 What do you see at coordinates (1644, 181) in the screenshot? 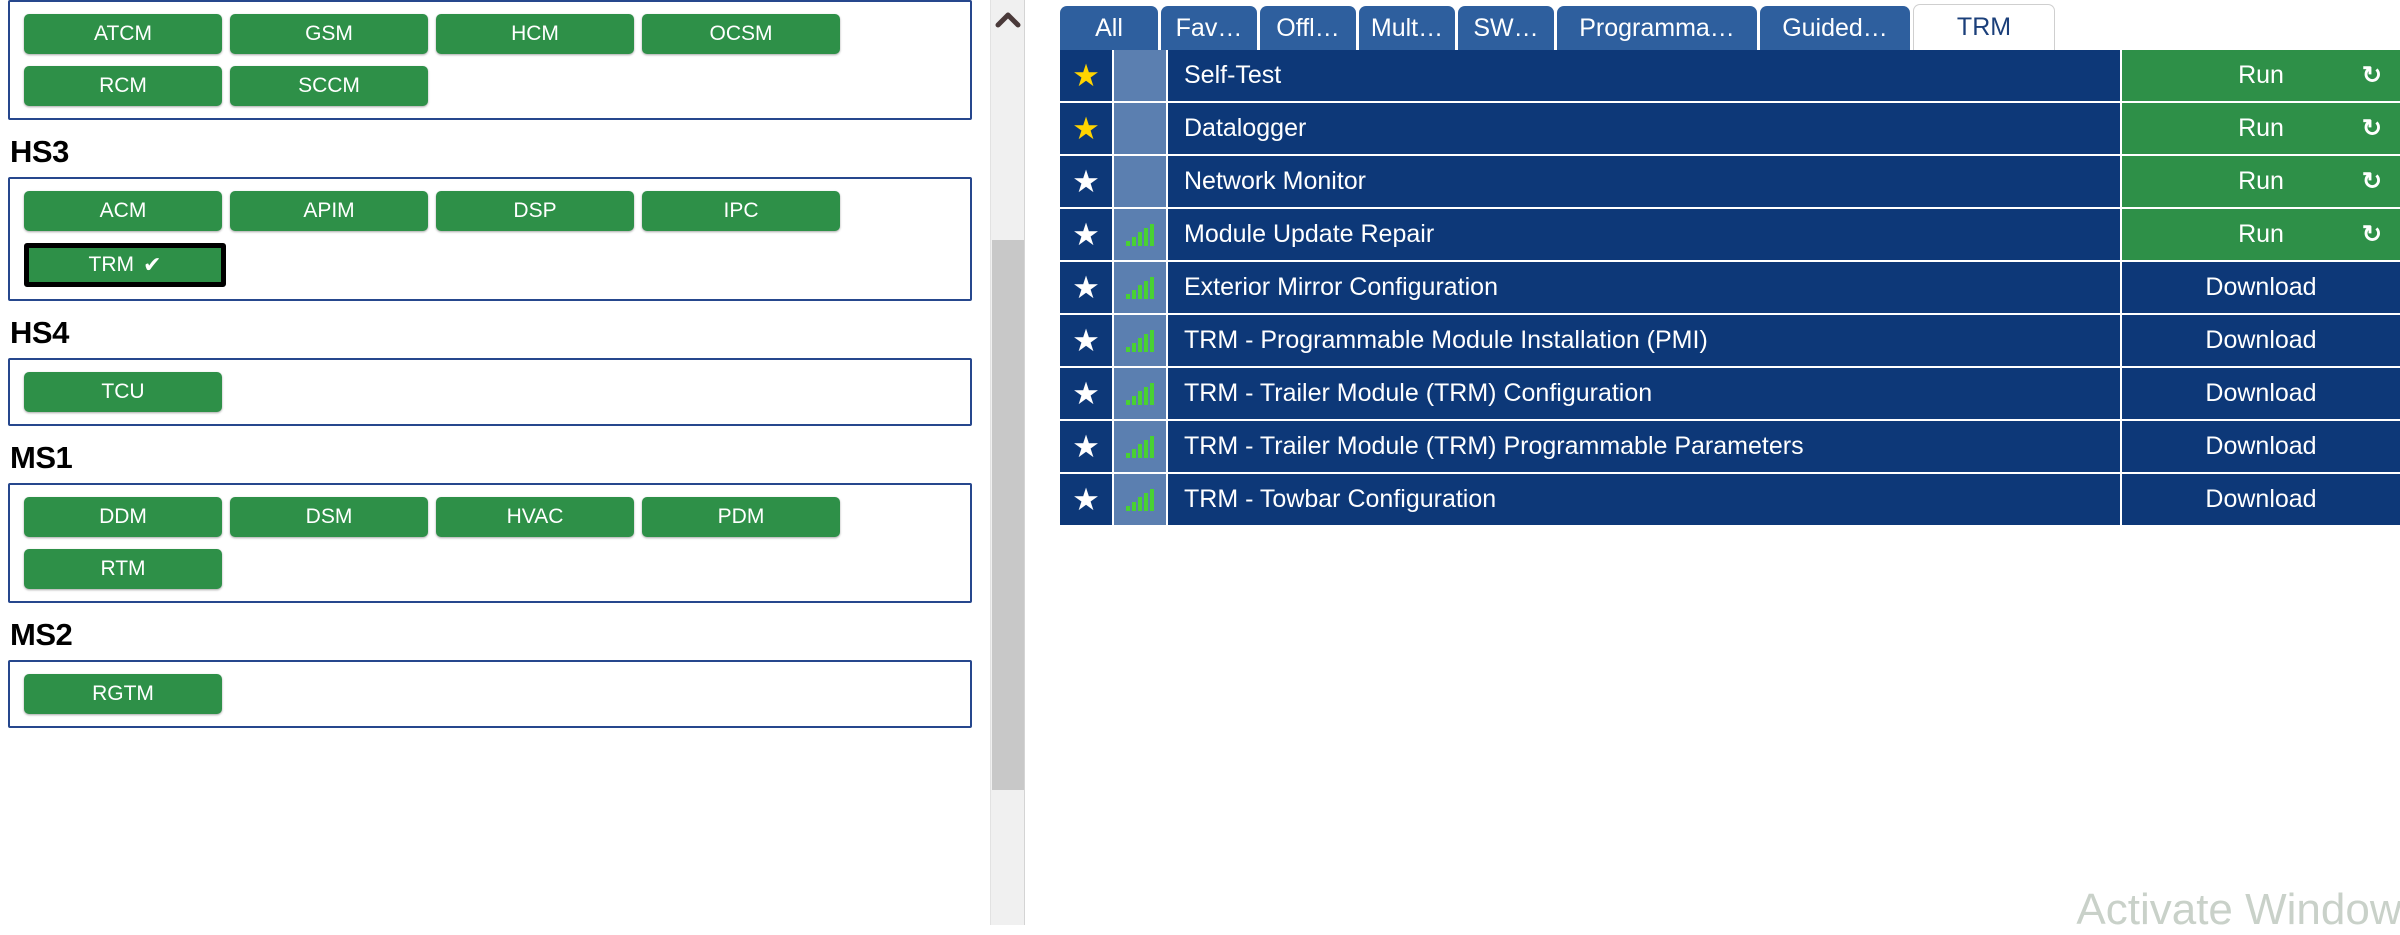
I see `task-name: Network Monitor` at bounding box center [1644, 181].